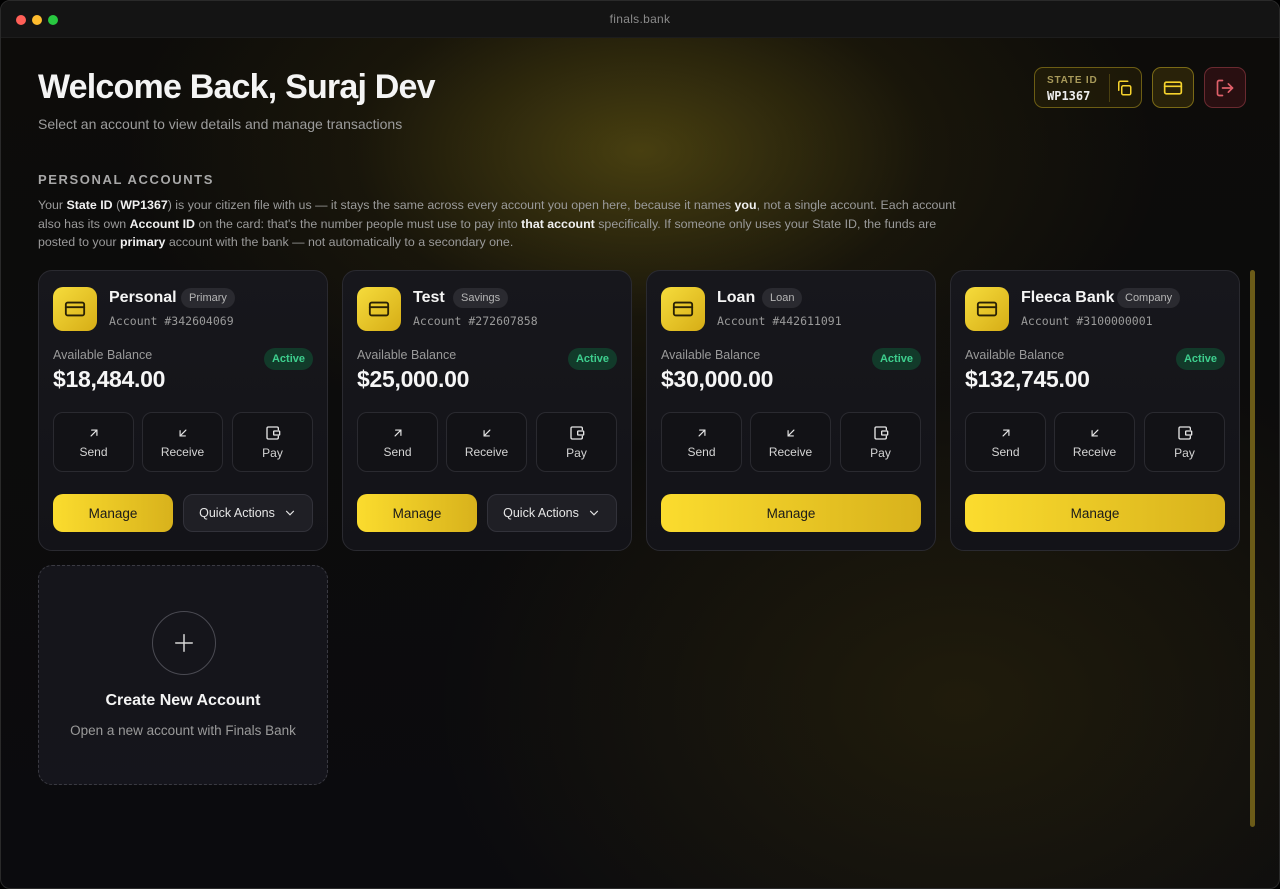 This screenshot has height=889, width=1280. I want to click on account-type-badge: Savings, so click(481, 298).